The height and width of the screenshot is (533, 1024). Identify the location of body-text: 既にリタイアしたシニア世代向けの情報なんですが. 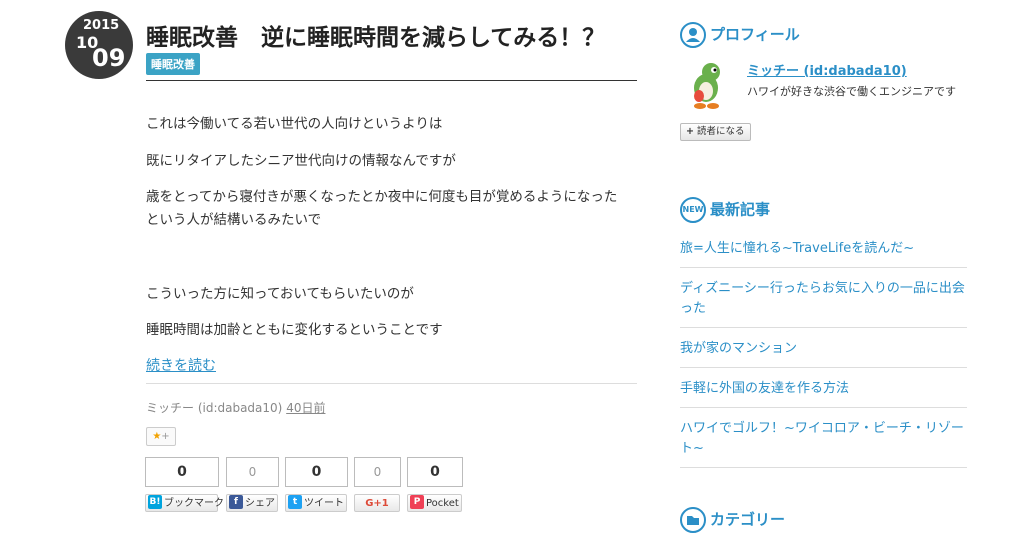
(301, 161).